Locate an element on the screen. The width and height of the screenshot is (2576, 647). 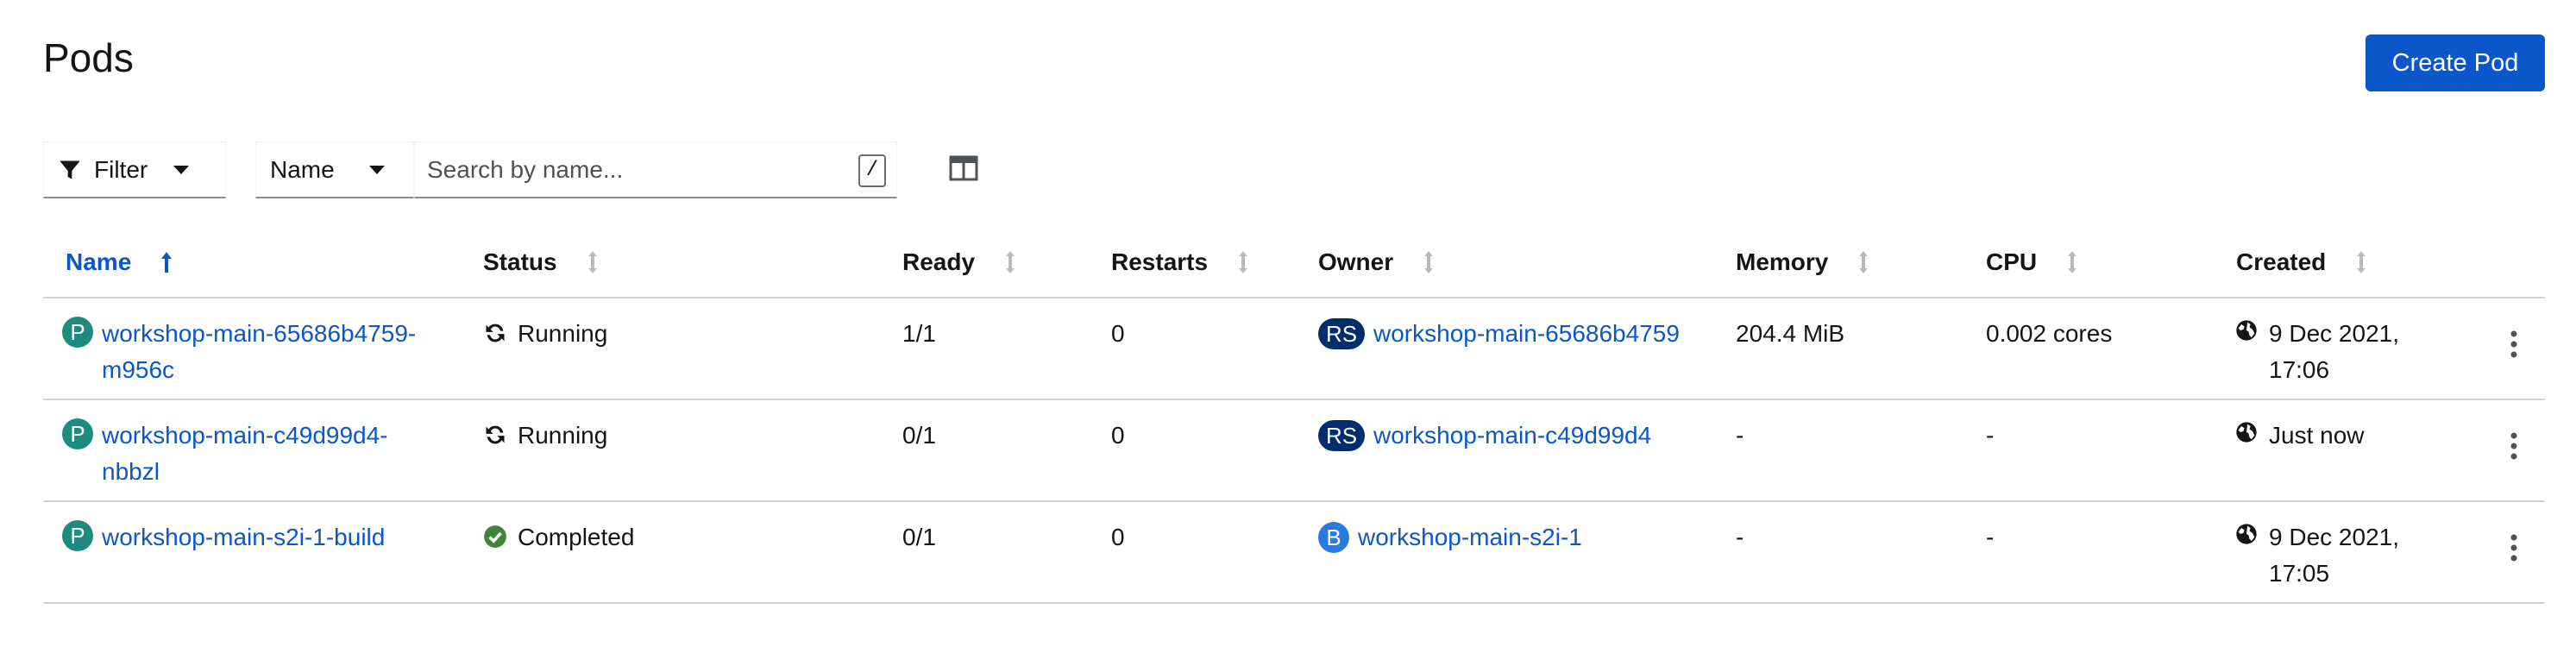
created-cell: 9 Dec 2021, 17:06 is located at coordinates (2316, 352).